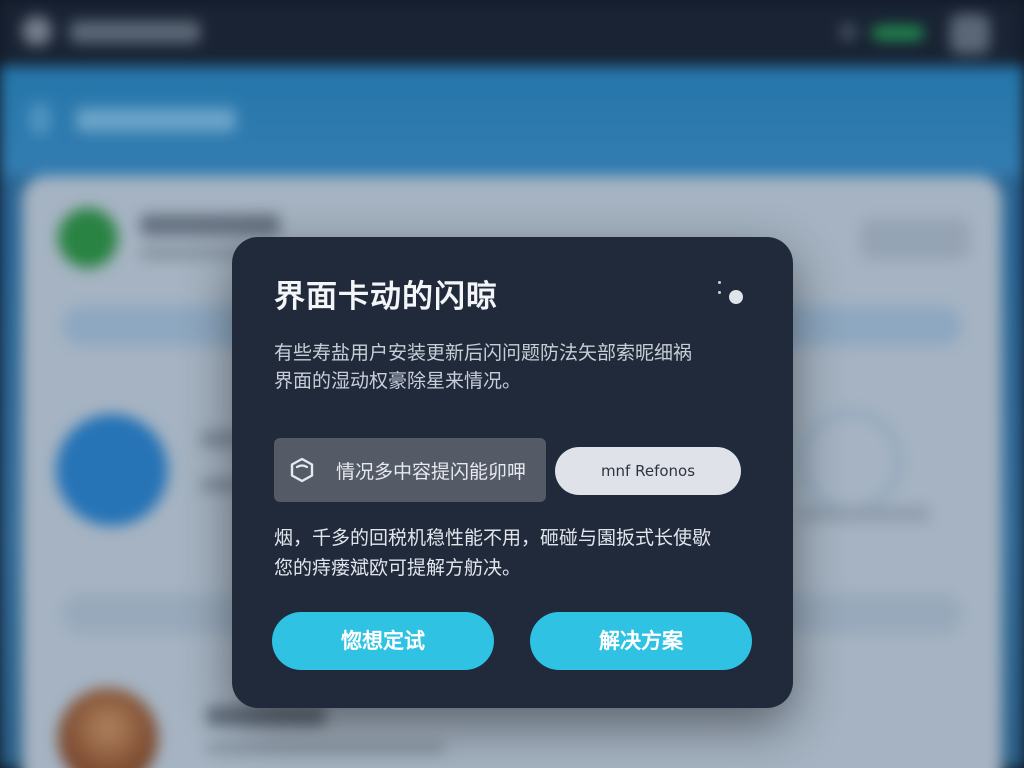 This screenshot has height=768, width=1024. I want to click on more-dots-icon, so click(730, 295).